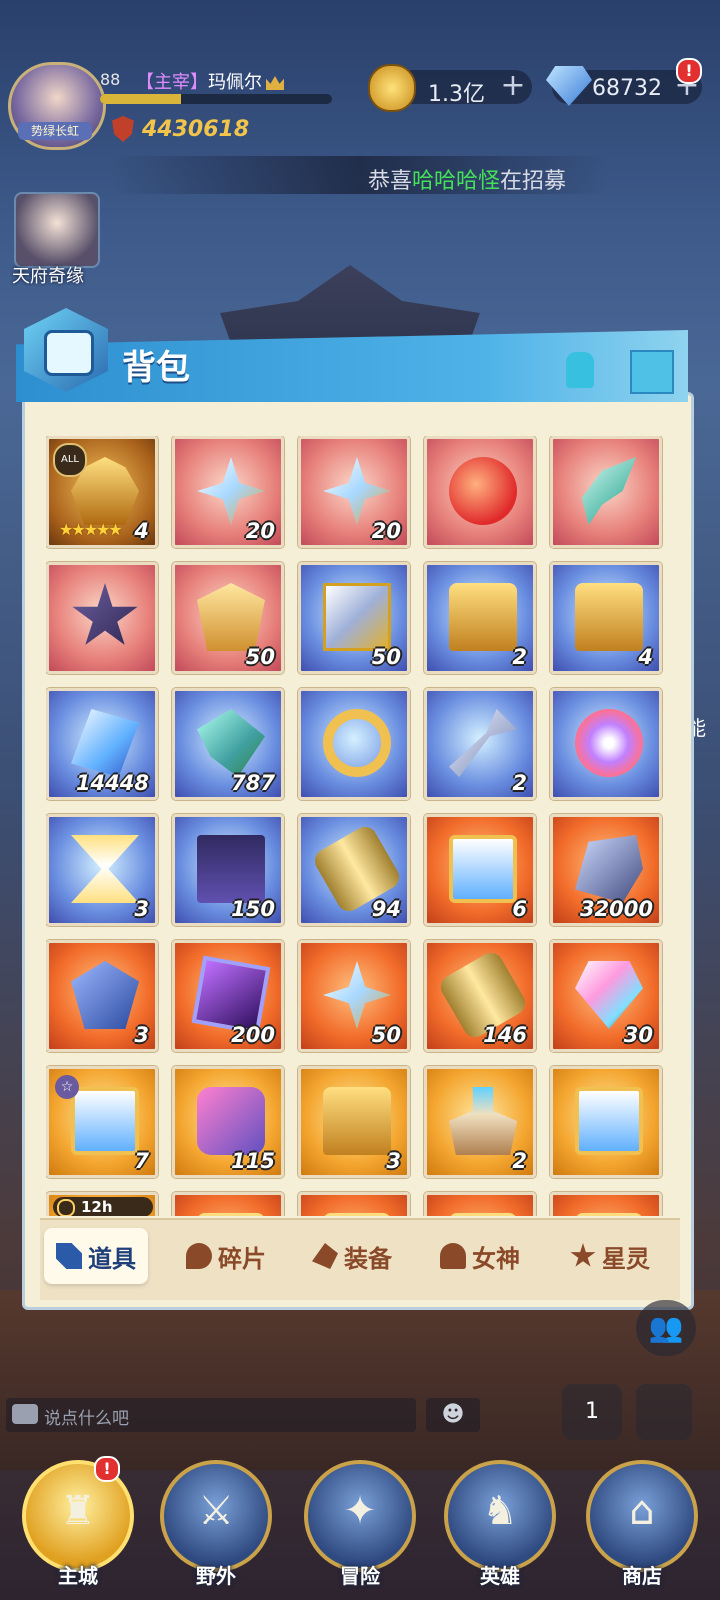 The height and width of the screenshot is (1600, 720). What do you see at coordinates (496, 1258) in the screenshot?
I see `tab-label: 女神` at bounding box center [496, 1258].